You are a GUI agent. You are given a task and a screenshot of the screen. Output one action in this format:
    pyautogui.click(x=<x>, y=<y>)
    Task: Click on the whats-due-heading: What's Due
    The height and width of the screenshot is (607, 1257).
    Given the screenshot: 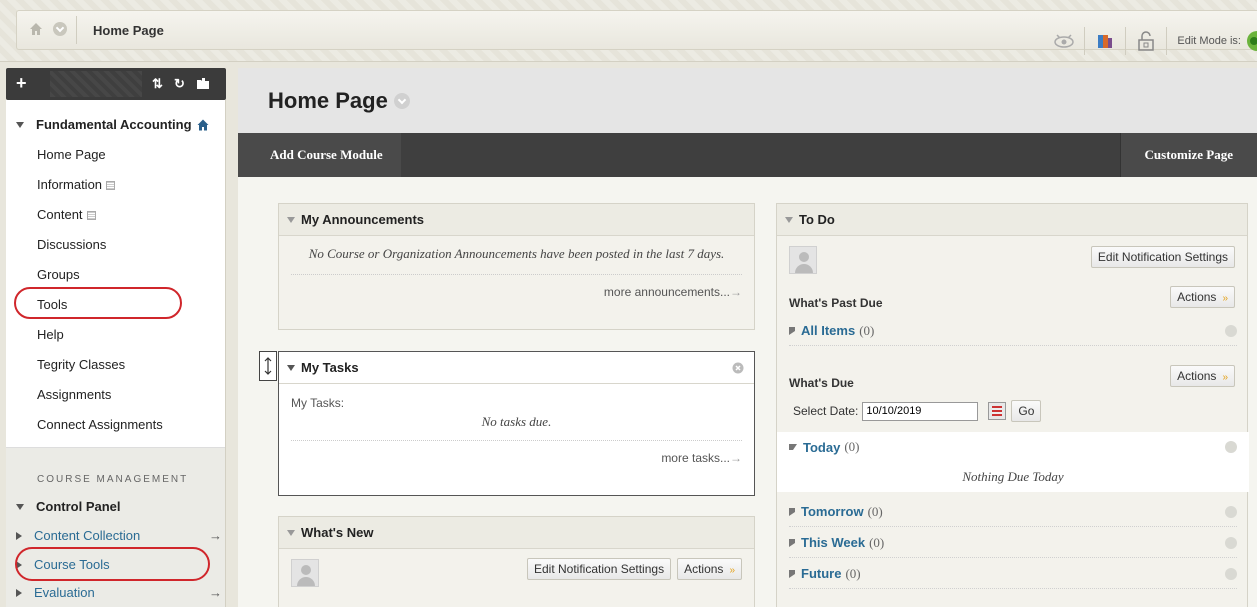 What is the action you would take?
    pyautogui.click(x=821, y=383)
    